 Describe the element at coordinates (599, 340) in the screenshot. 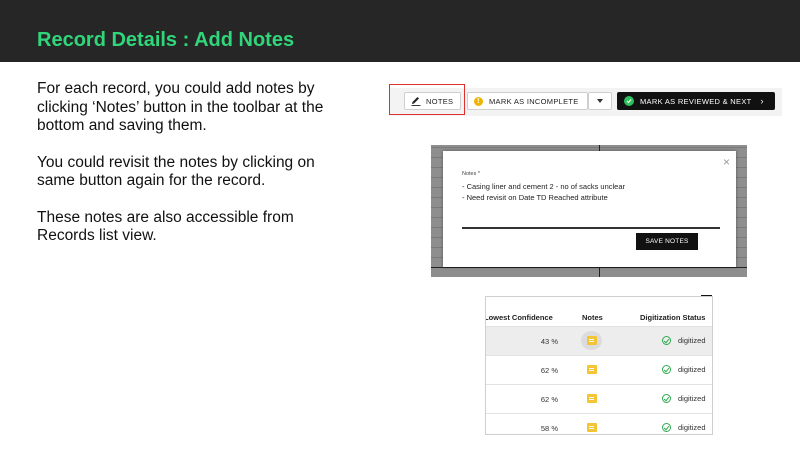

I see `table-row: 43 % digitized` at that location.